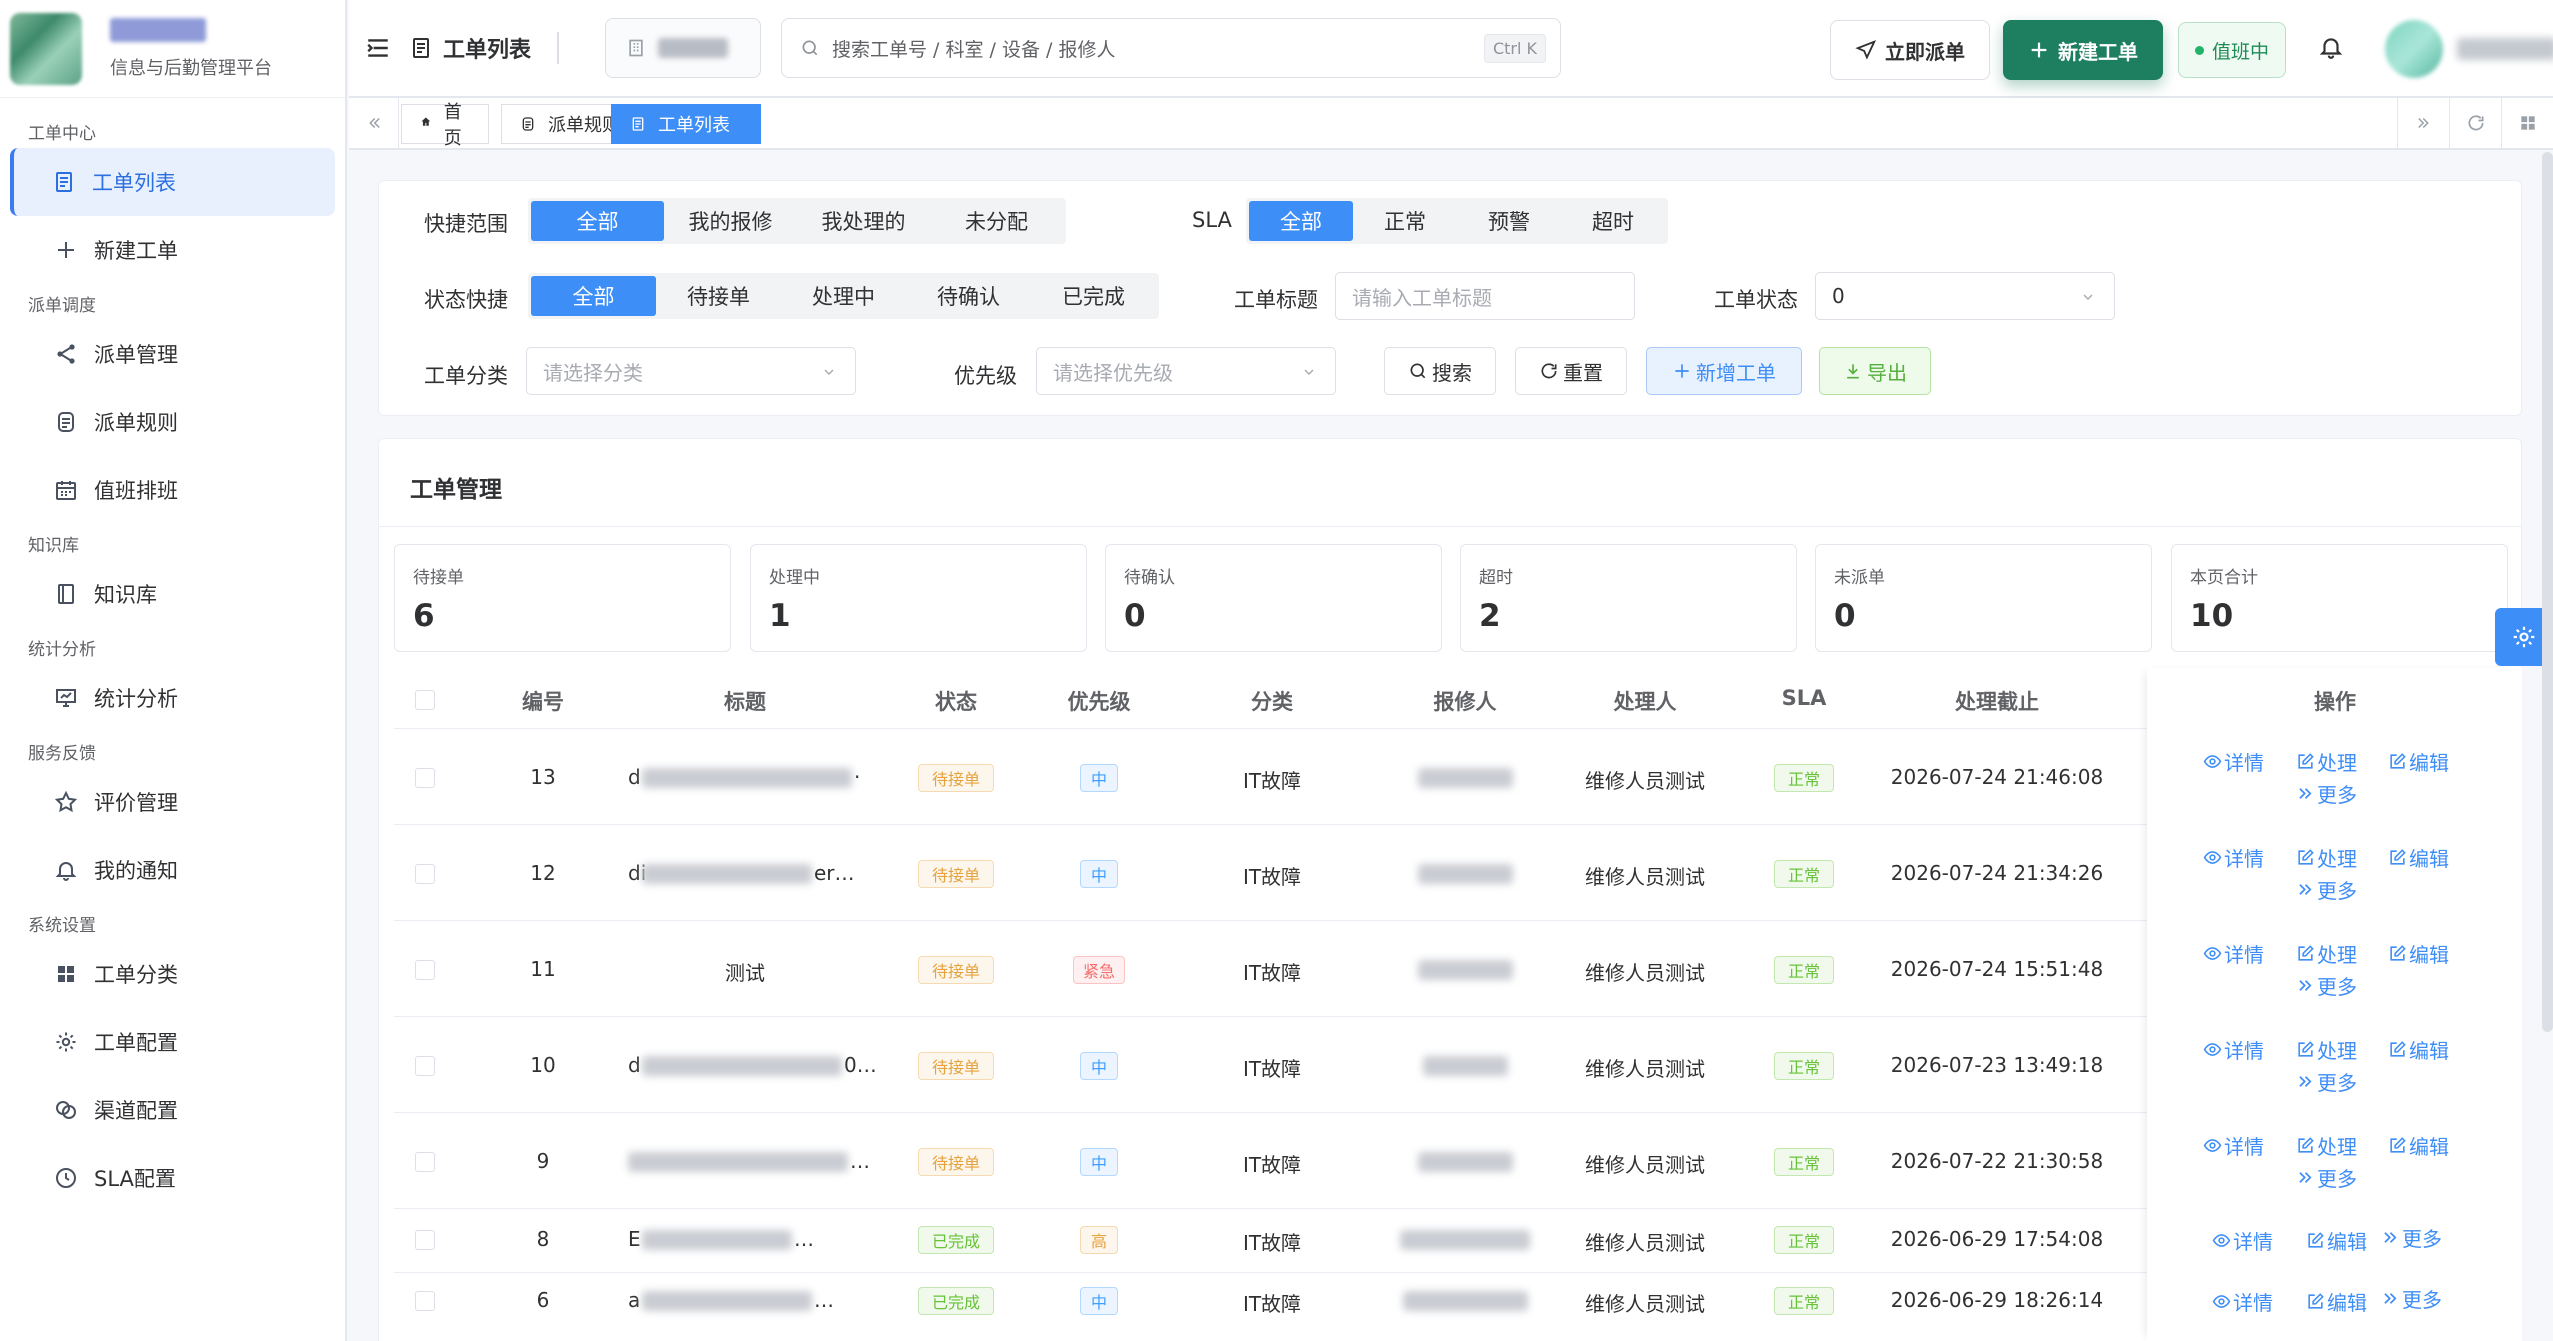 The image size is (2553, 1341). What do you see at coordinates (172, 1110) in the screenshot?
I see `sidebar-item: 渠道配置` at bounding box center [172, 1110].